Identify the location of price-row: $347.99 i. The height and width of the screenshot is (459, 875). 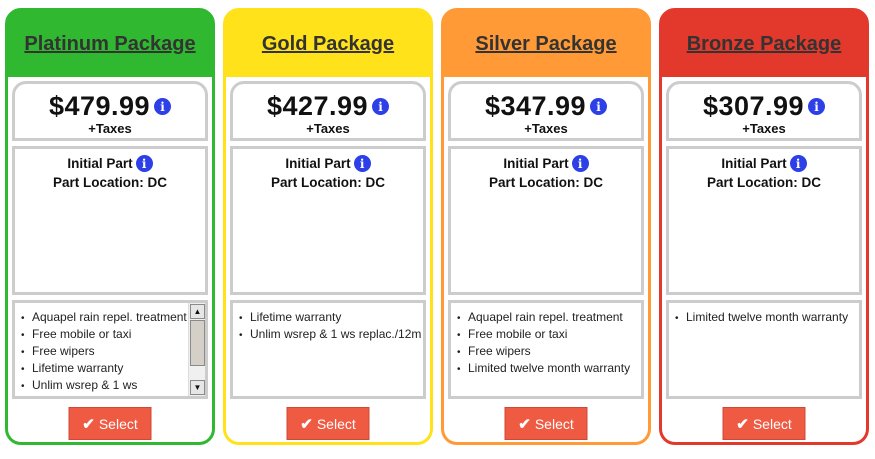
(546, 106).